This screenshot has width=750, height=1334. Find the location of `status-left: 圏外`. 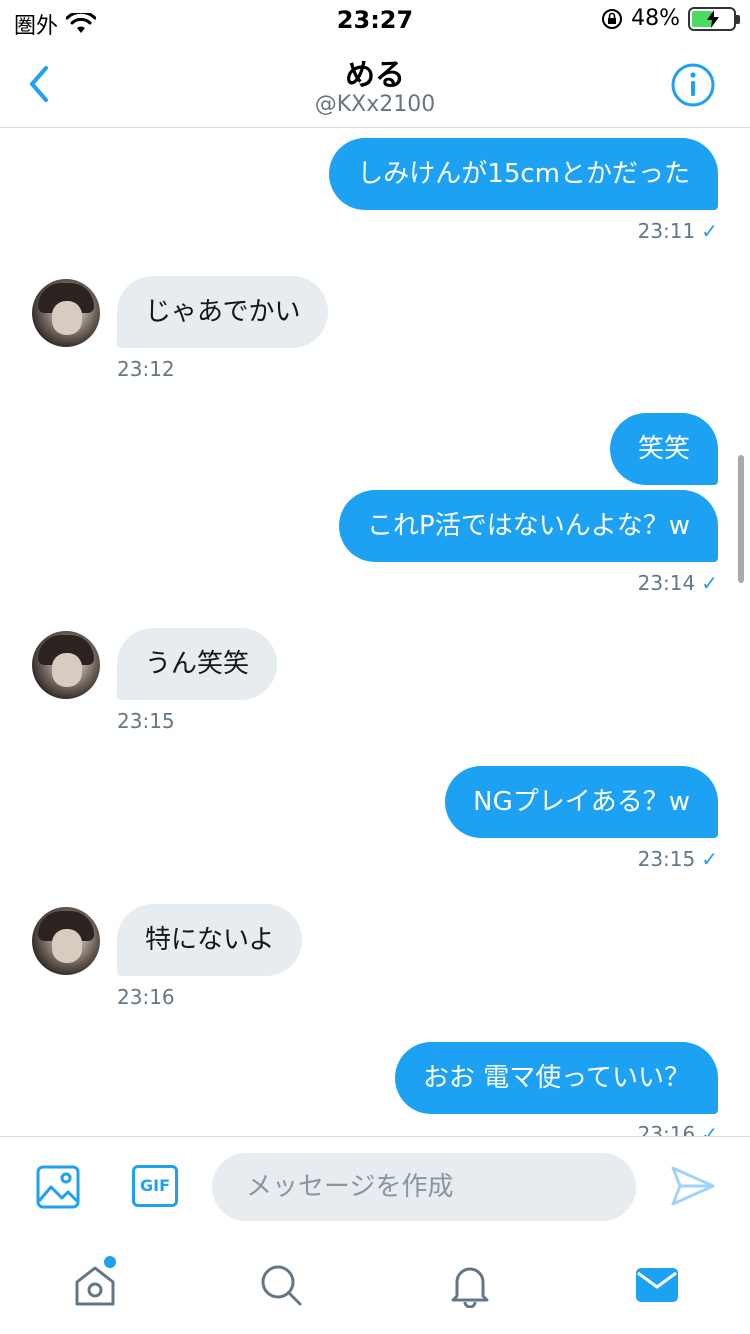

status-left: 圏外 is located at coordinates (55, 24).